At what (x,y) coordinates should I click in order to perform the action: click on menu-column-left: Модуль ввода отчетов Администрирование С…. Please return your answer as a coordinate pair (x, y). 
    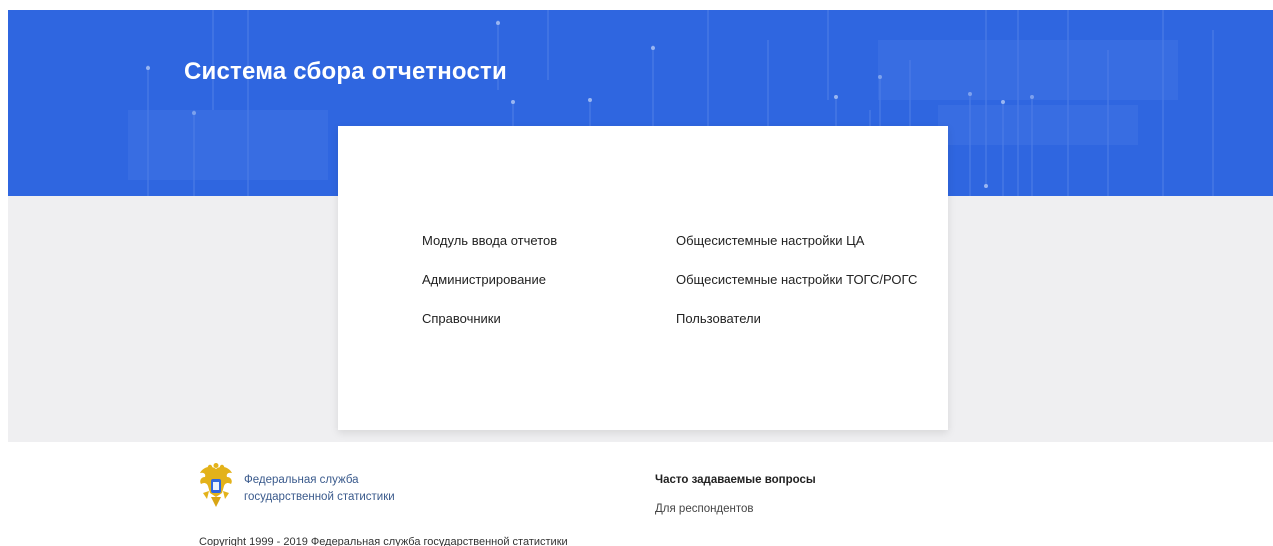
    Looking at the image, I should click on (489, 291).